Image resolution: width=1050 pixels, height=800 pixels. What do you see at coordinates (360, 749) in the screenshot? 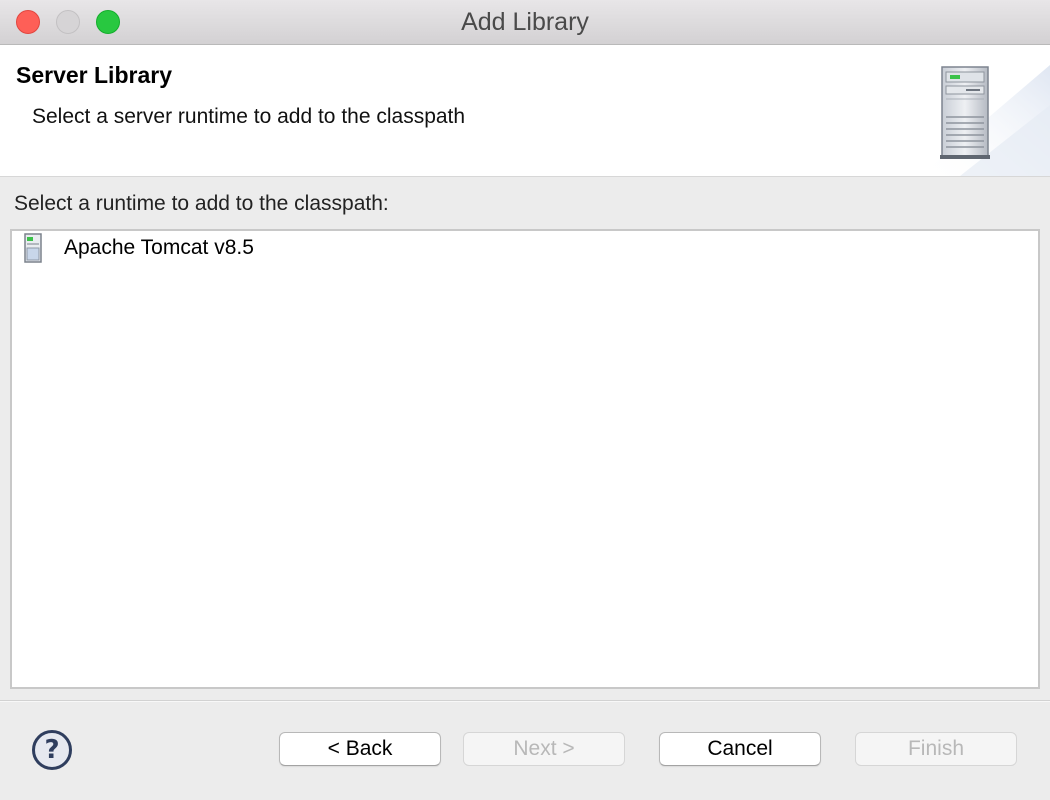
I see `back-button: < Back` at bounding box center [360, 749].